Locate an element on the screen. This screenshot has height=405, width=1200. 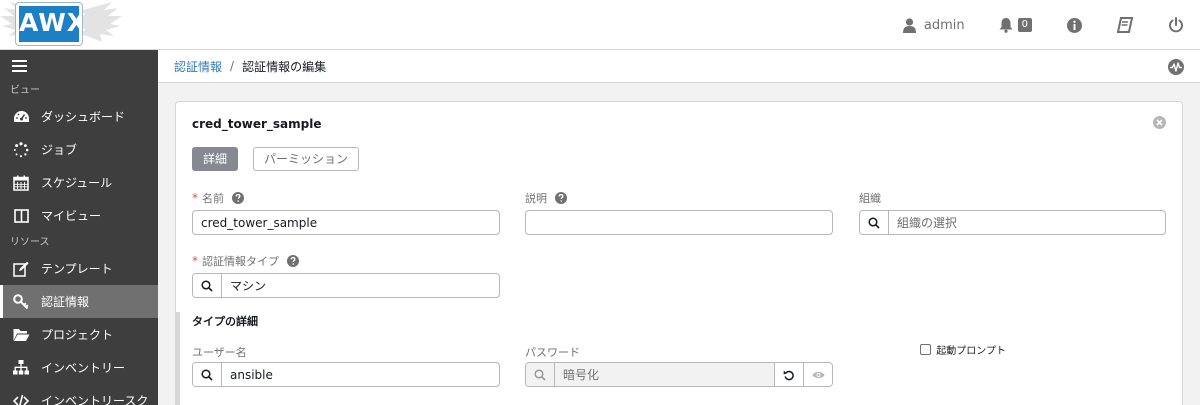
sidebar: ビュー ダッシュボード ジョブ スケジュール マイビュー リソース テンプレート is located at coordinates (79, 227).